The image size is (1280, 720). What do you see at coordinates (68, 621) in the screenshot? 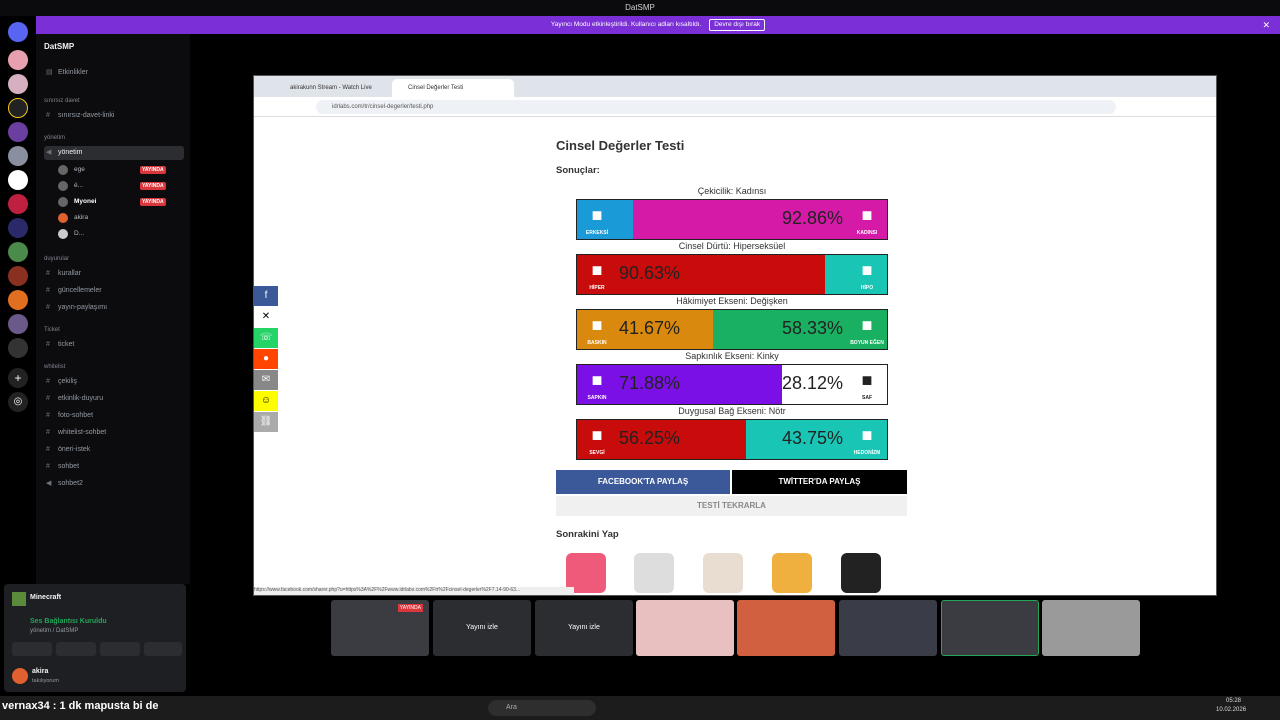
I see `voice-status: Ses Bağlantısı Kuruldu` at bounding box center [68, 621].